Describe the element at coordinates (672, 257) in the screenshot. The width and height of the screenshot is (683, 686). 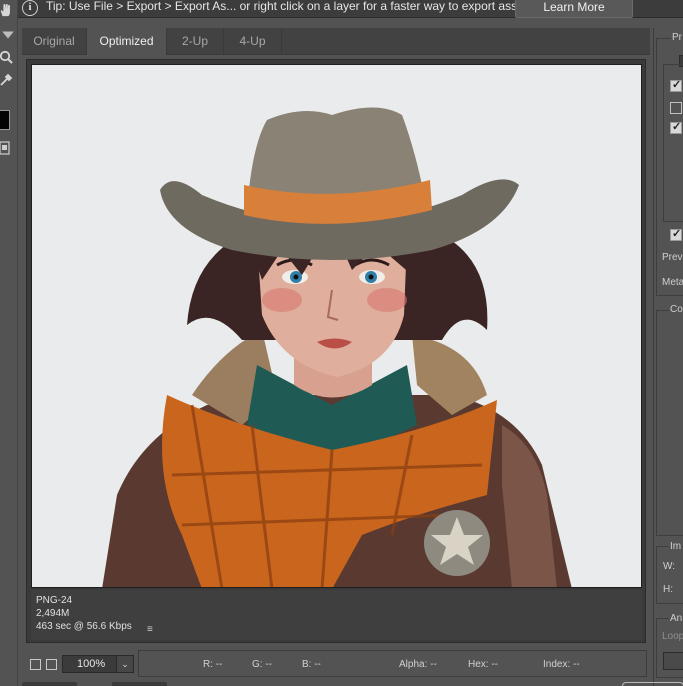
I see `preview-label: Prev` at that location.